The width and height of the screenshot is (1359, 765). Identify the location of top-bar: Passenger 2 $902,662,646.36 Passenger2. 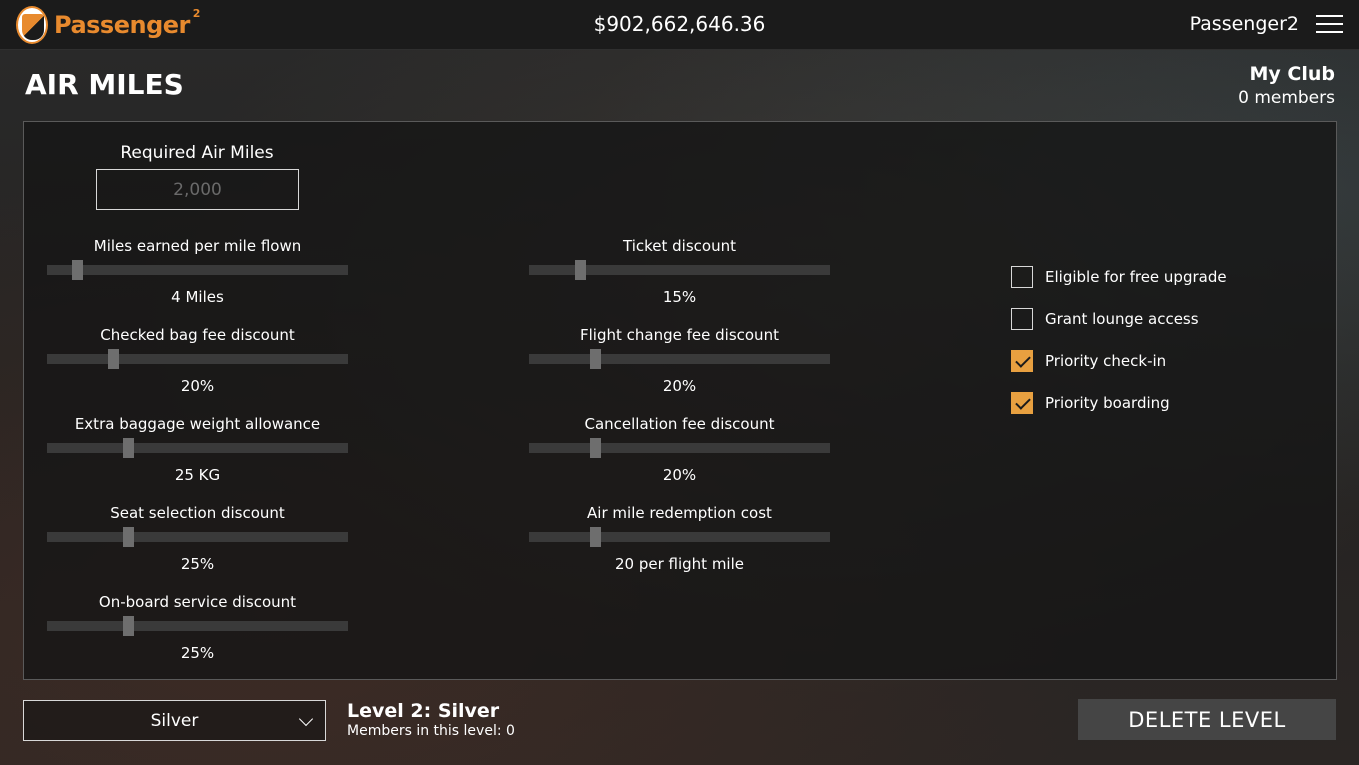
(679, 25).